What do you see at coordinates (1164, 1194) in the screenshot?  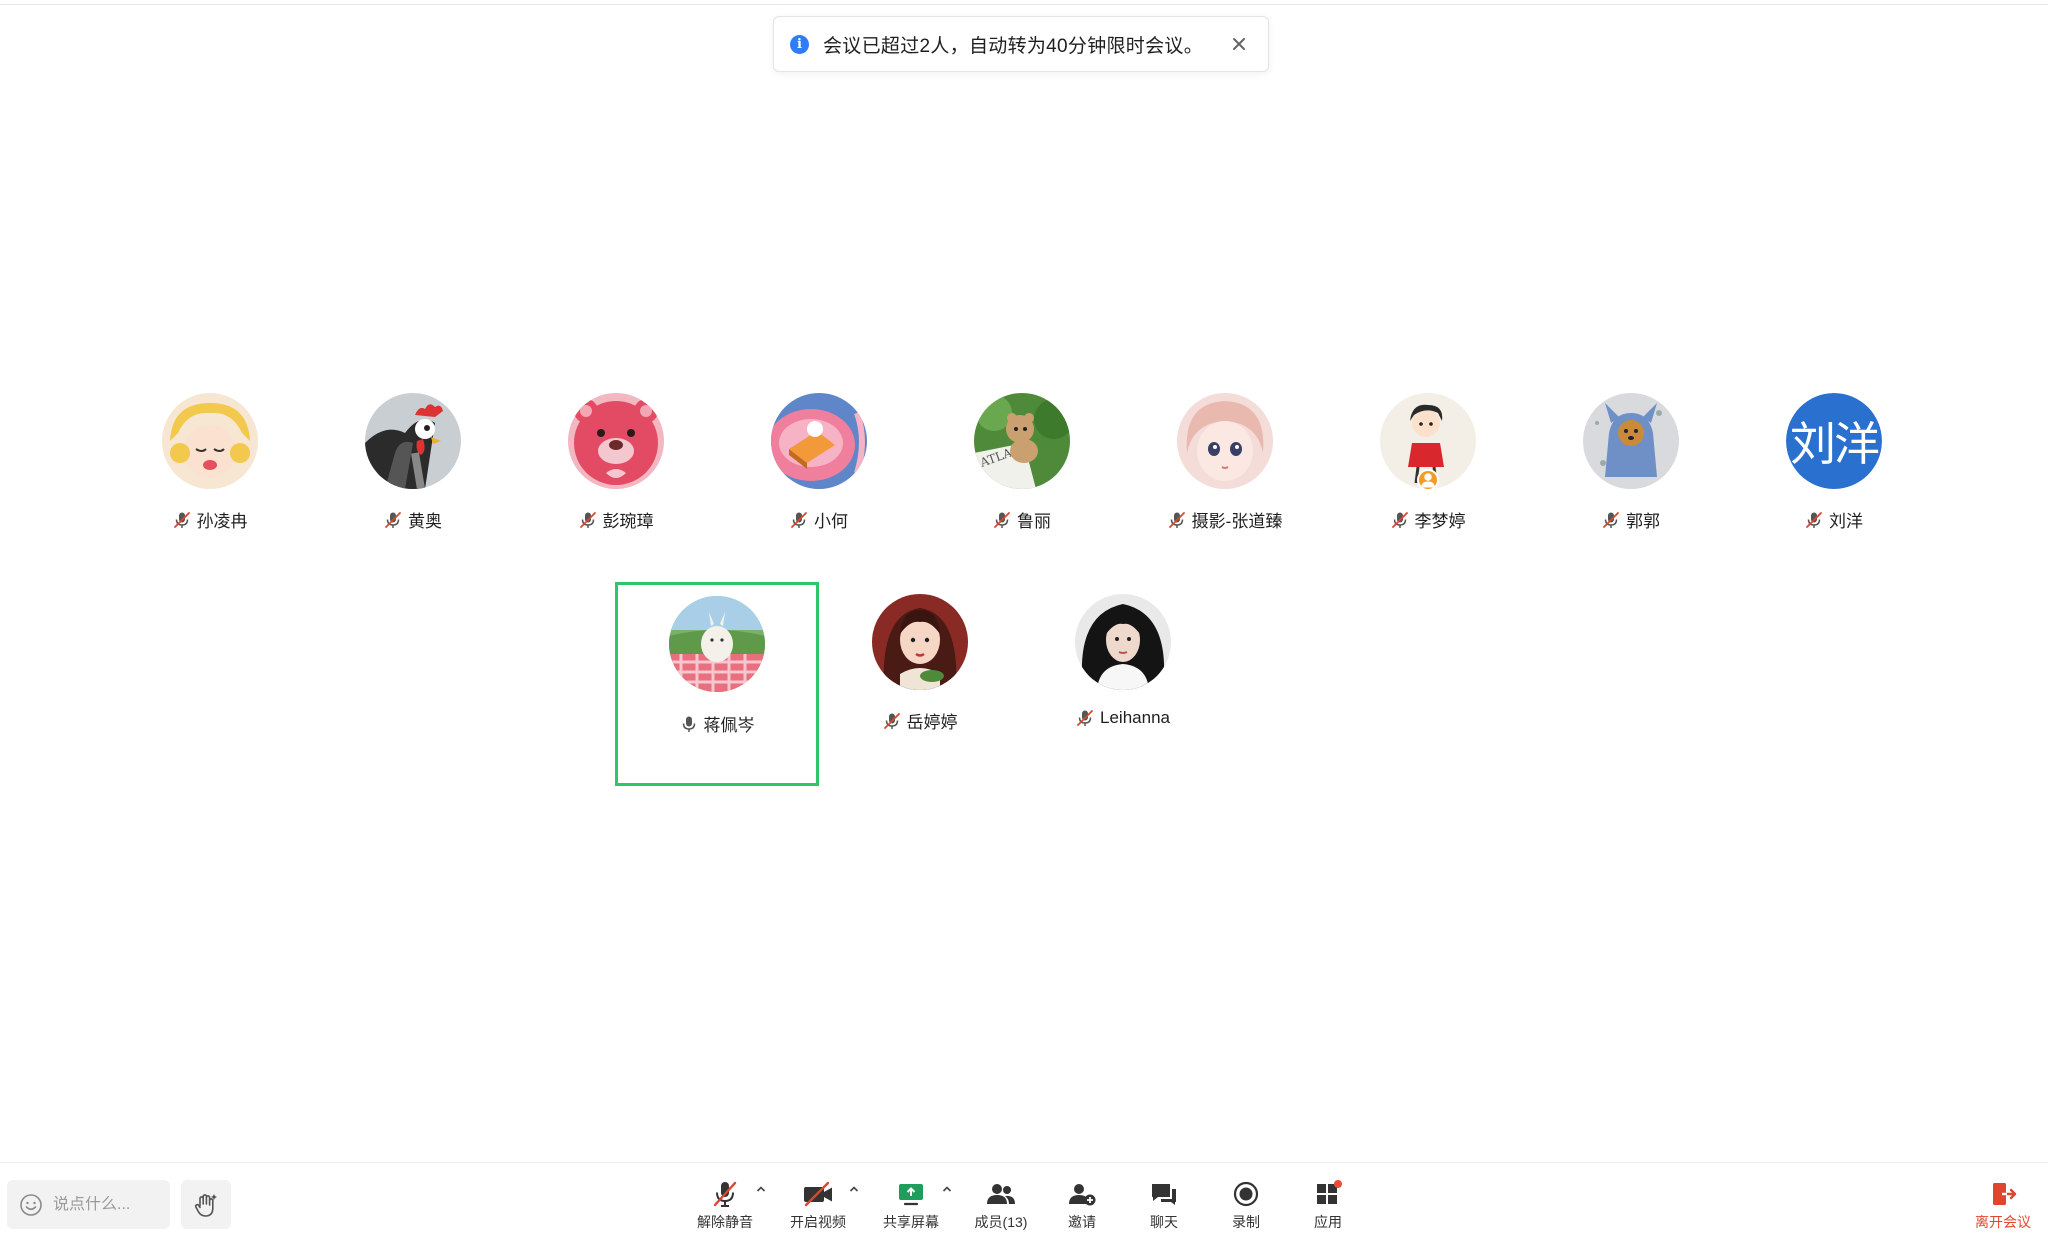 I see `chat-icon` at bounding box center [1164, 1194].